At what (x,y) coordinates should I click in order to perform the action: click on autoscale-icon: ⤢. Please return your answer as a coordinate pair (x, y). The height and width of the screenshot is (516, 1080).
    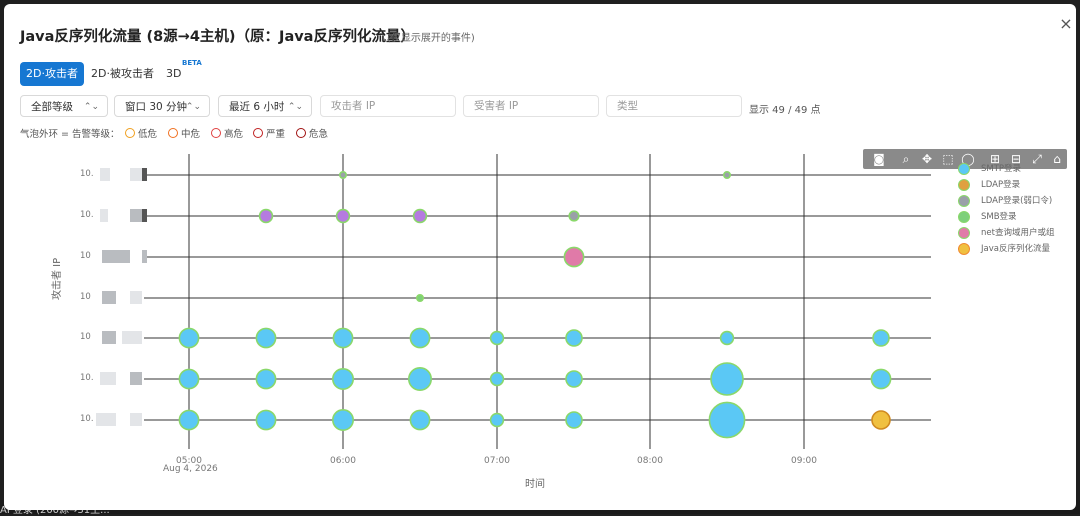
    Looking at the image, I should click on (1037, 159).